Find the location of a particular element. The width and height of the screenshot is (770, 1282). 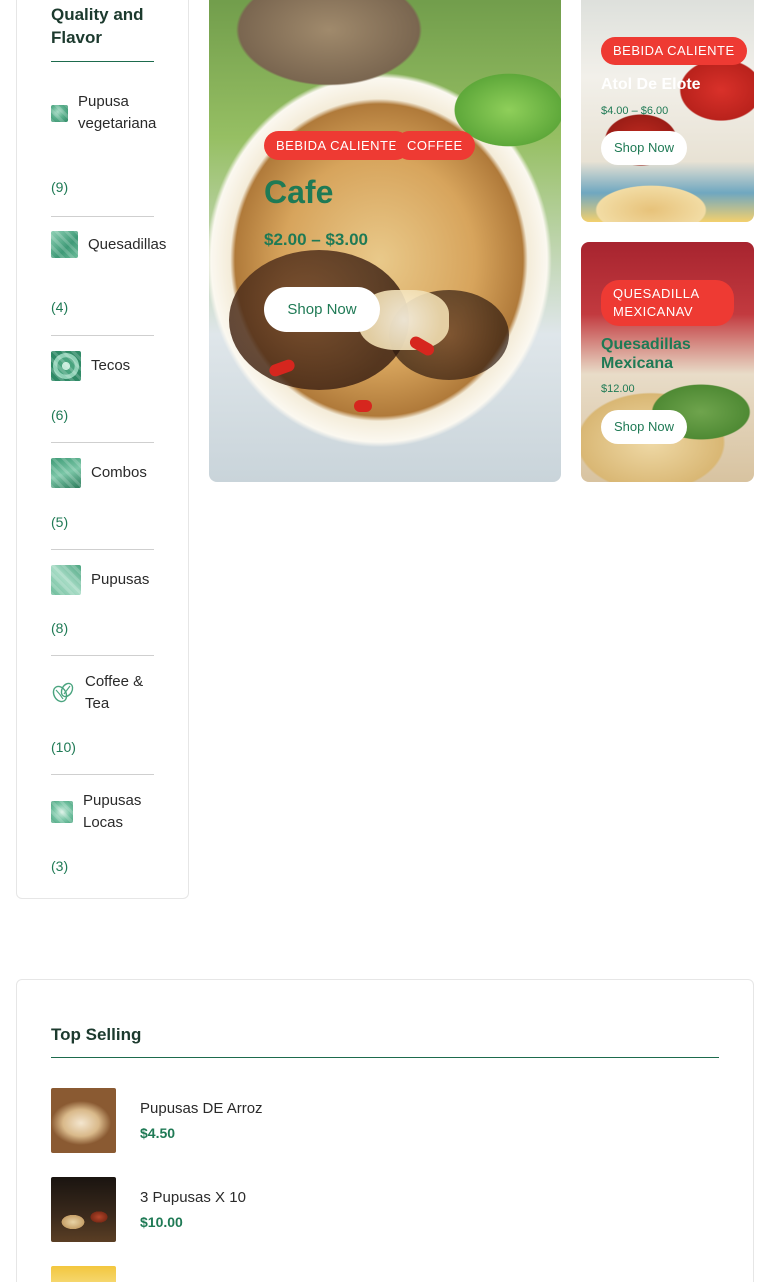

category-item-tecos: Tecos (6) is located at coordinates (103, 397).